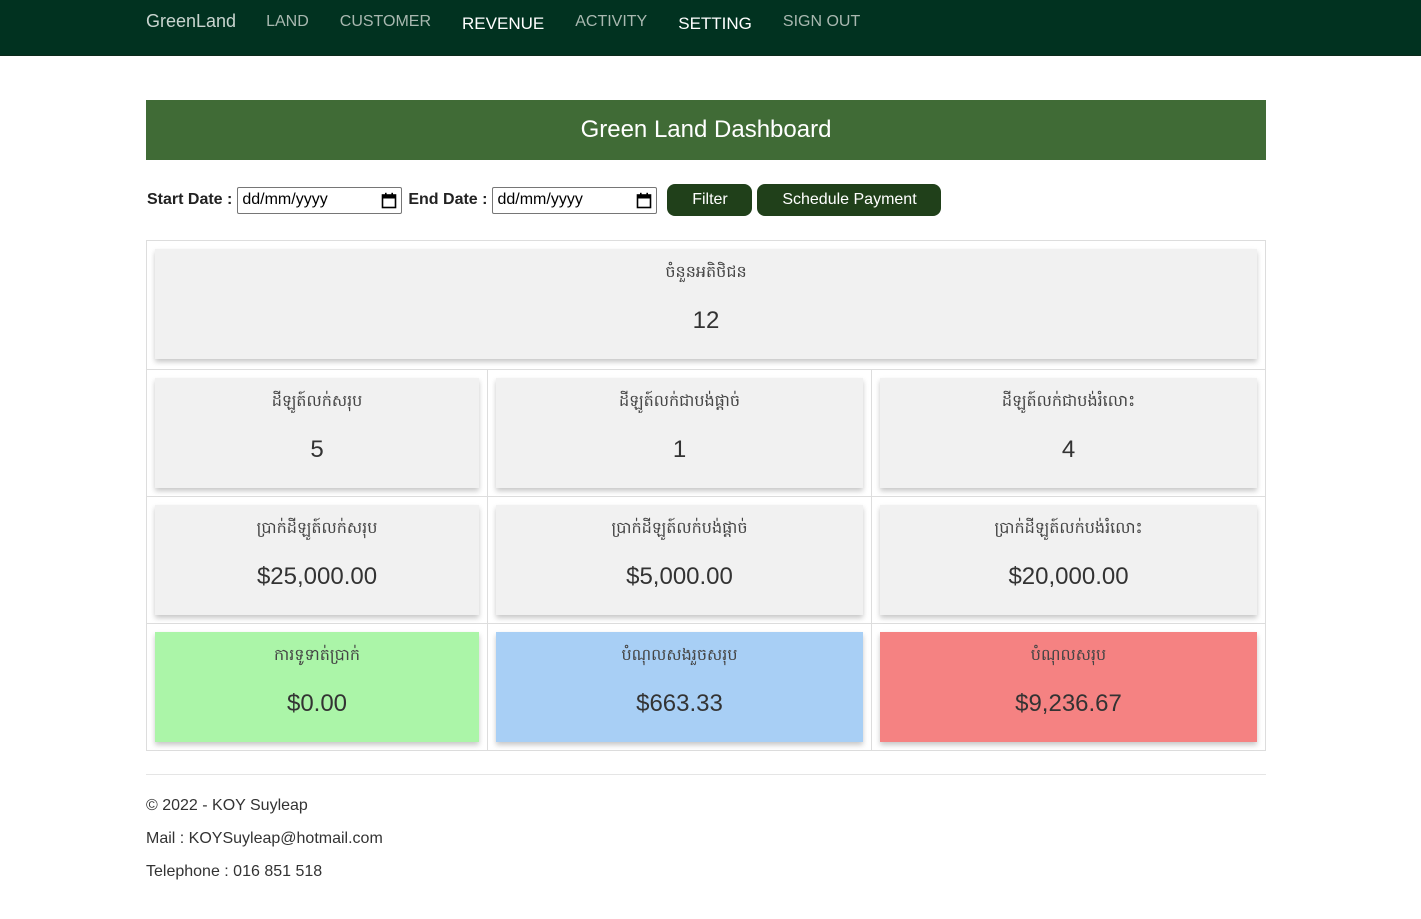 This screenshot has height=919, width=1421. What do you see at coordinates (227, 805) in the screenshot?
I see `footer-copyright: © 2022 - KOY Suyleap` at bounding box center [227, 805].